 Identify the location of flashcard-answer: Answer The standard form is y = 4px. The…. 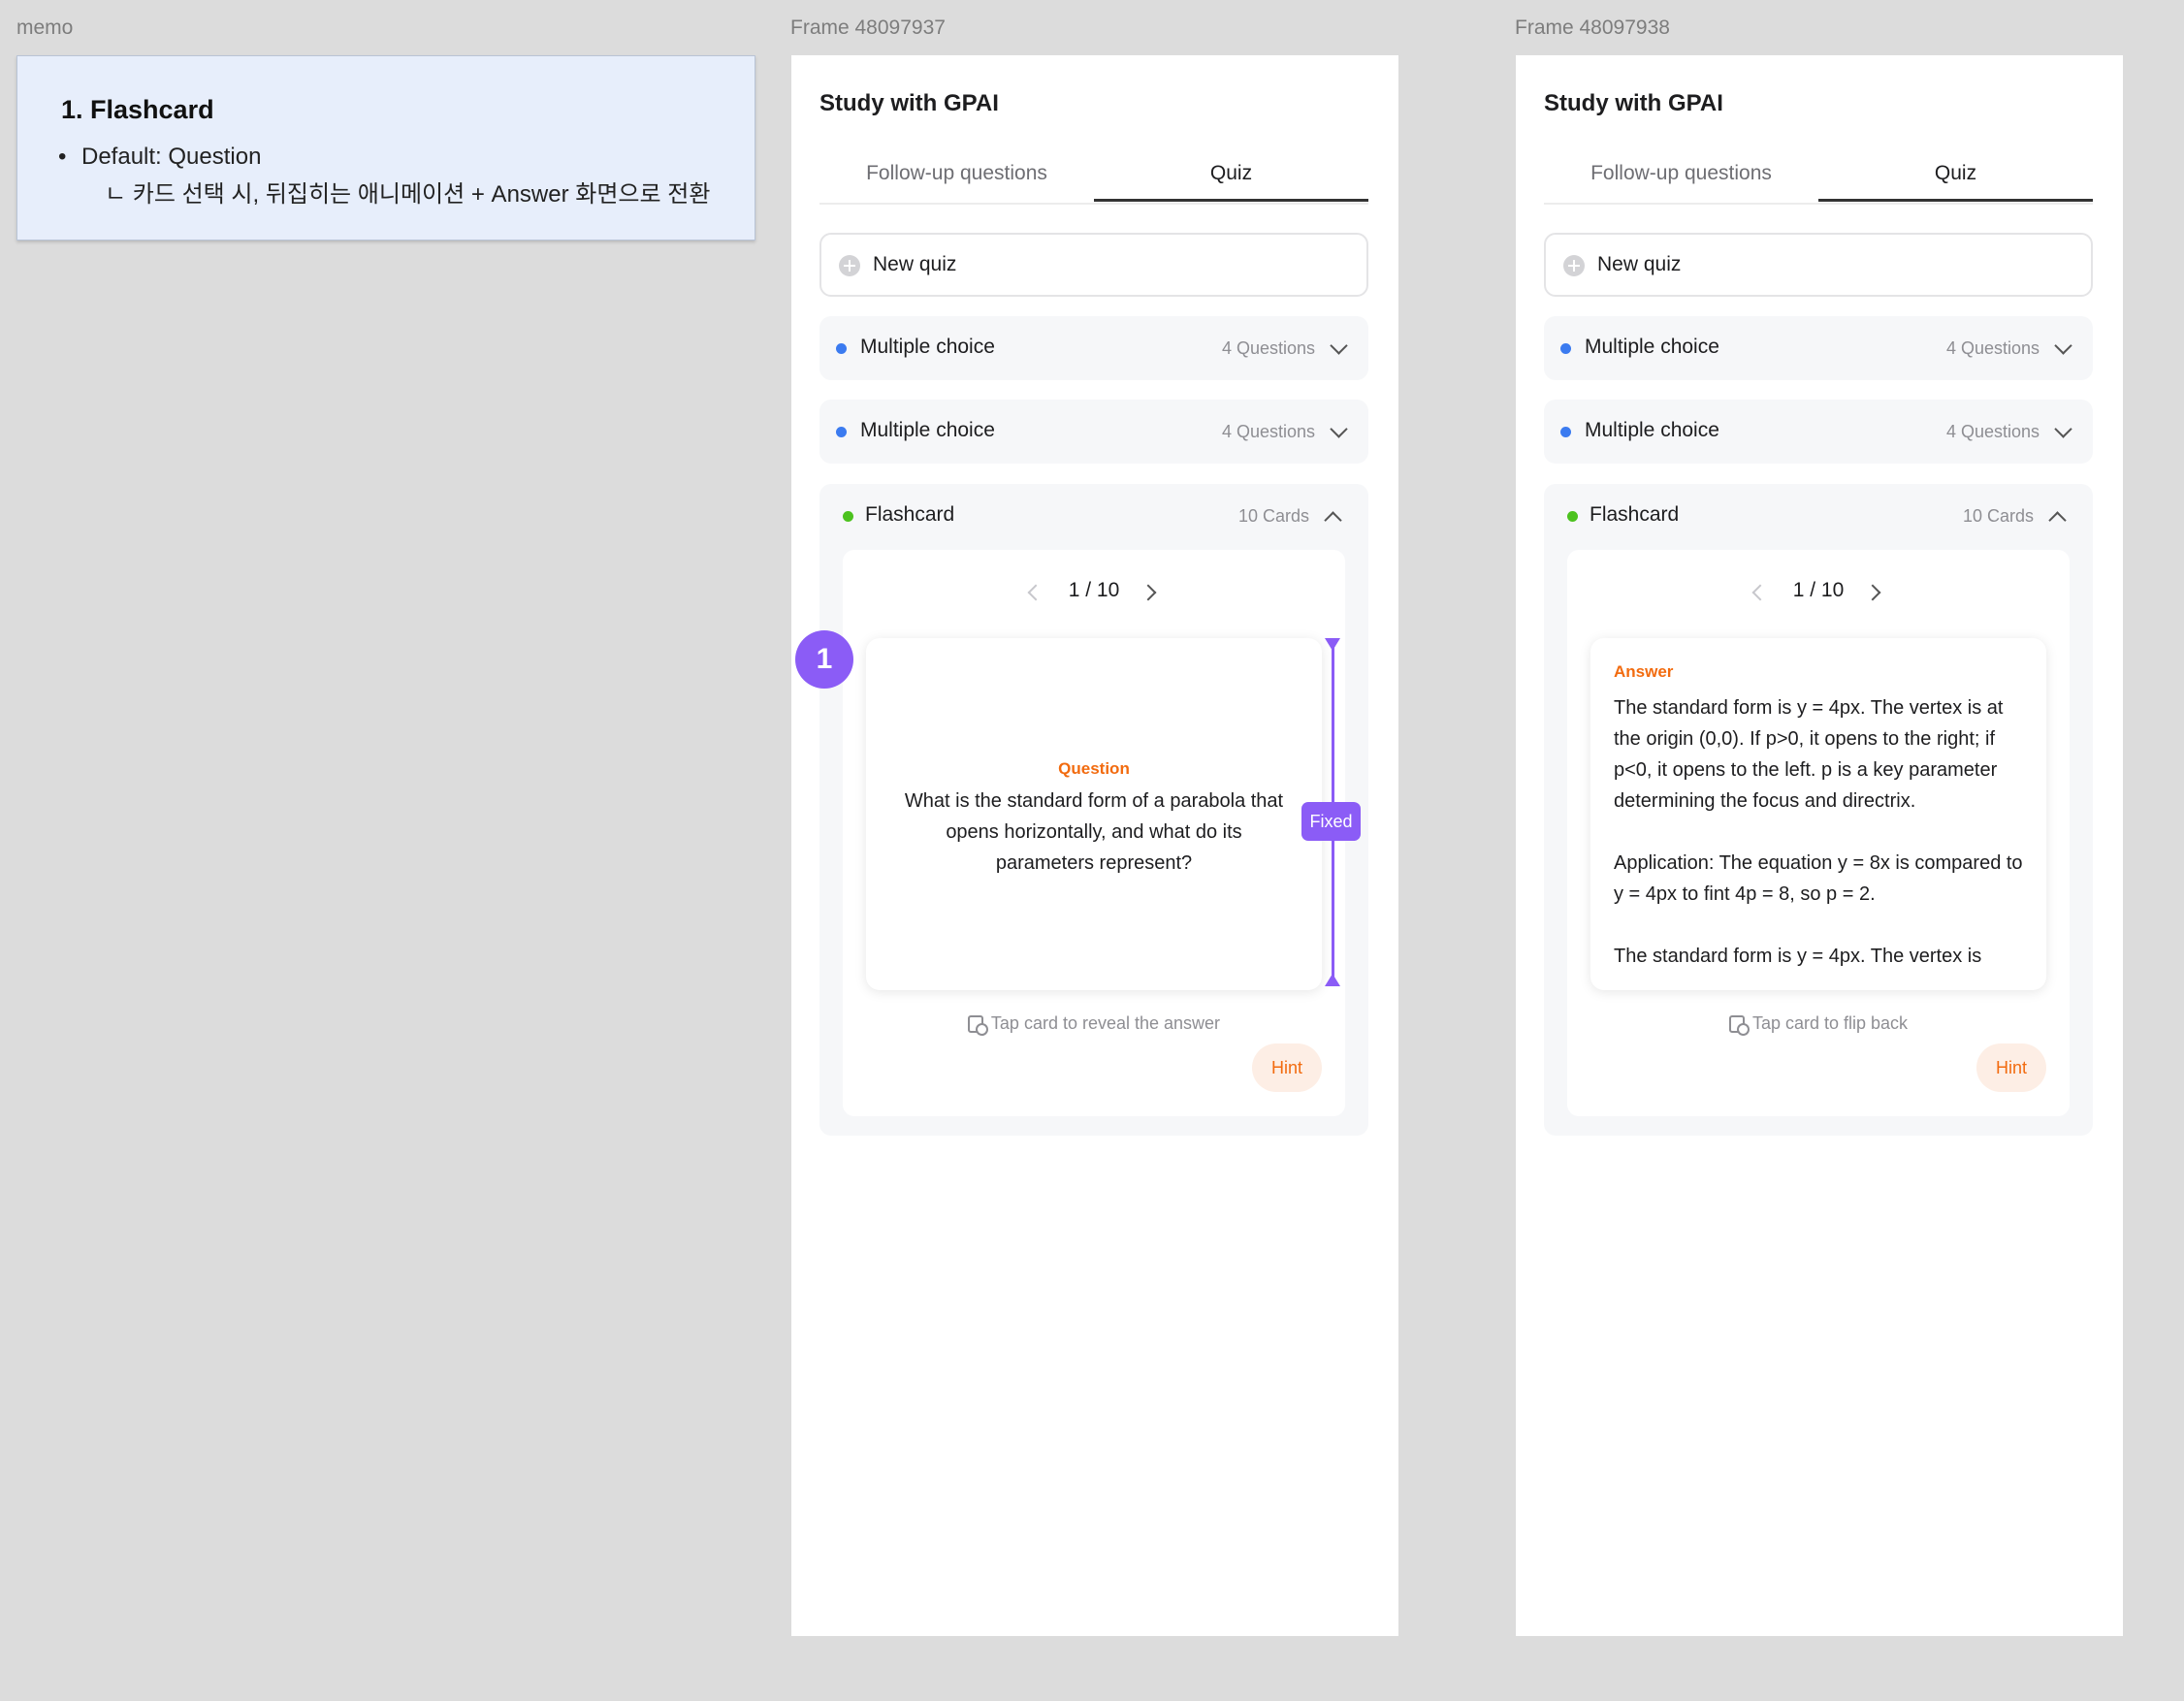
(1818, 814).